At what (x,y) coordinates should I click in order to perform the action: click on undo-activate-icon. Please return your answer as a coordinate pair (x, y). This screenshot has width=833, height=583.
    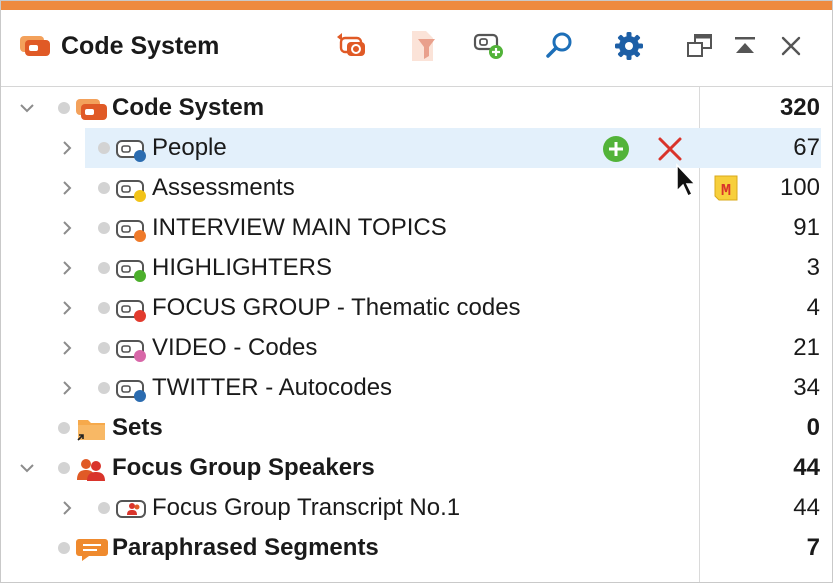
    Looking at the image, I should click on (351, 44).